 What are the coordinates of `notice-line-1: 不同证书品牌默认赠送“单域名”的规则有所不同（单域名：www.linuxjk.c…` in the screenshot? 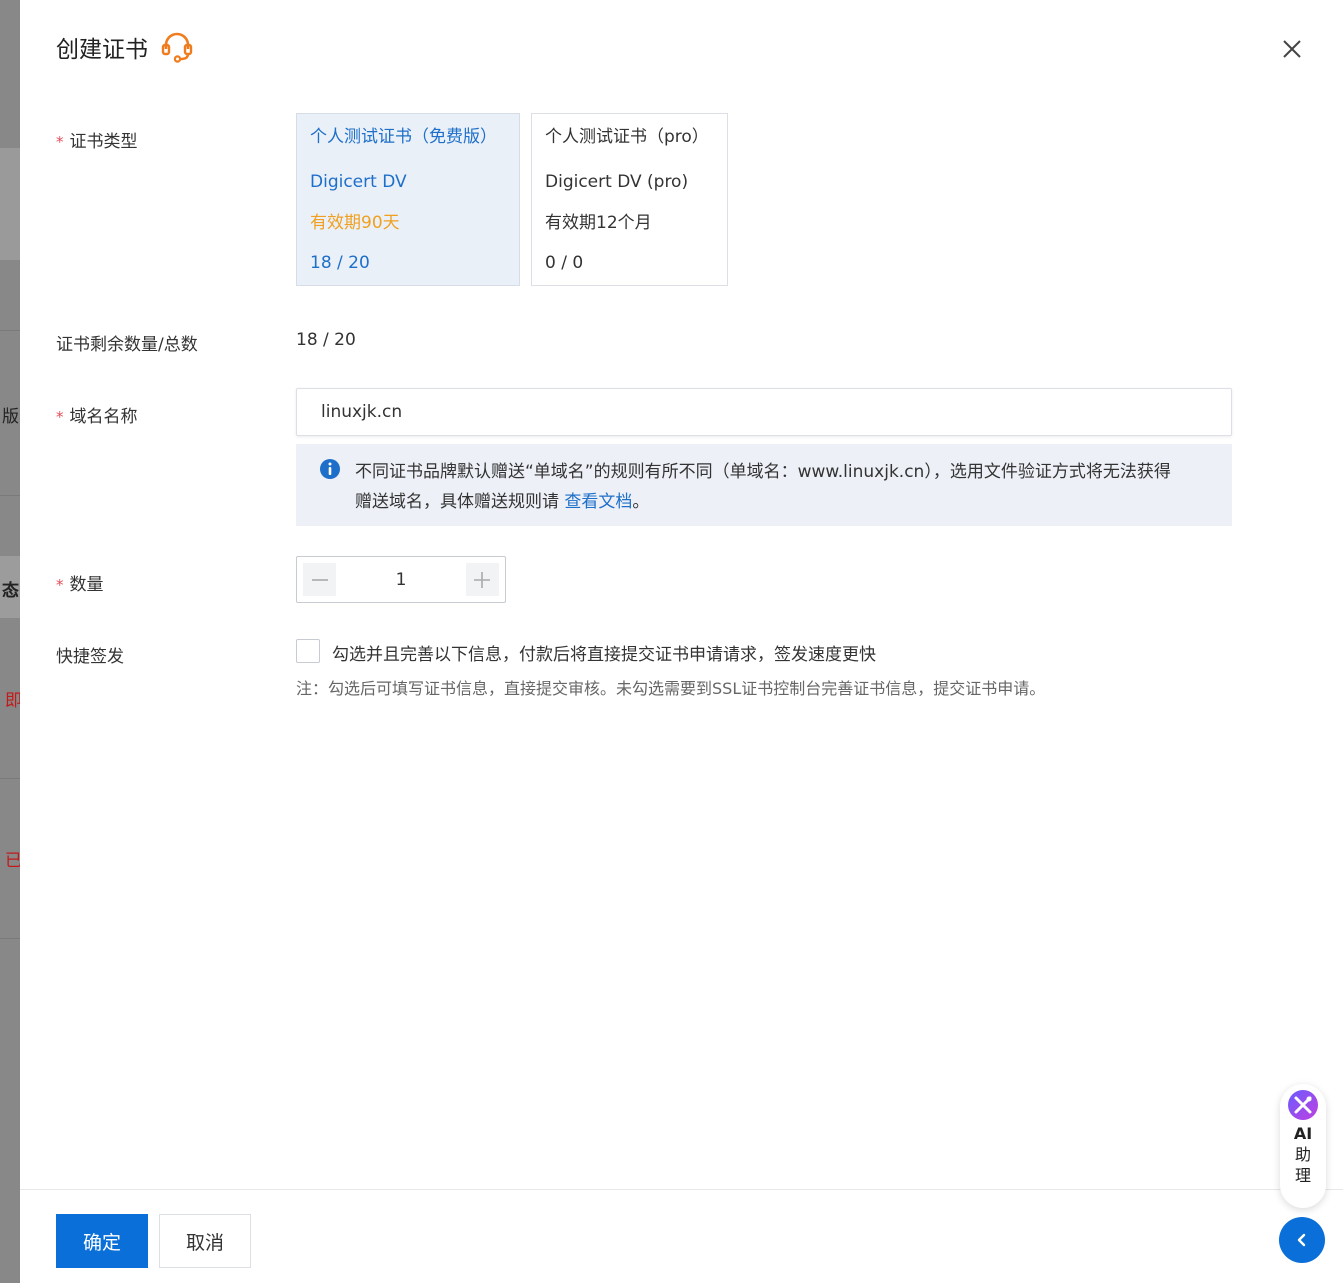 It's located at (763, 472).